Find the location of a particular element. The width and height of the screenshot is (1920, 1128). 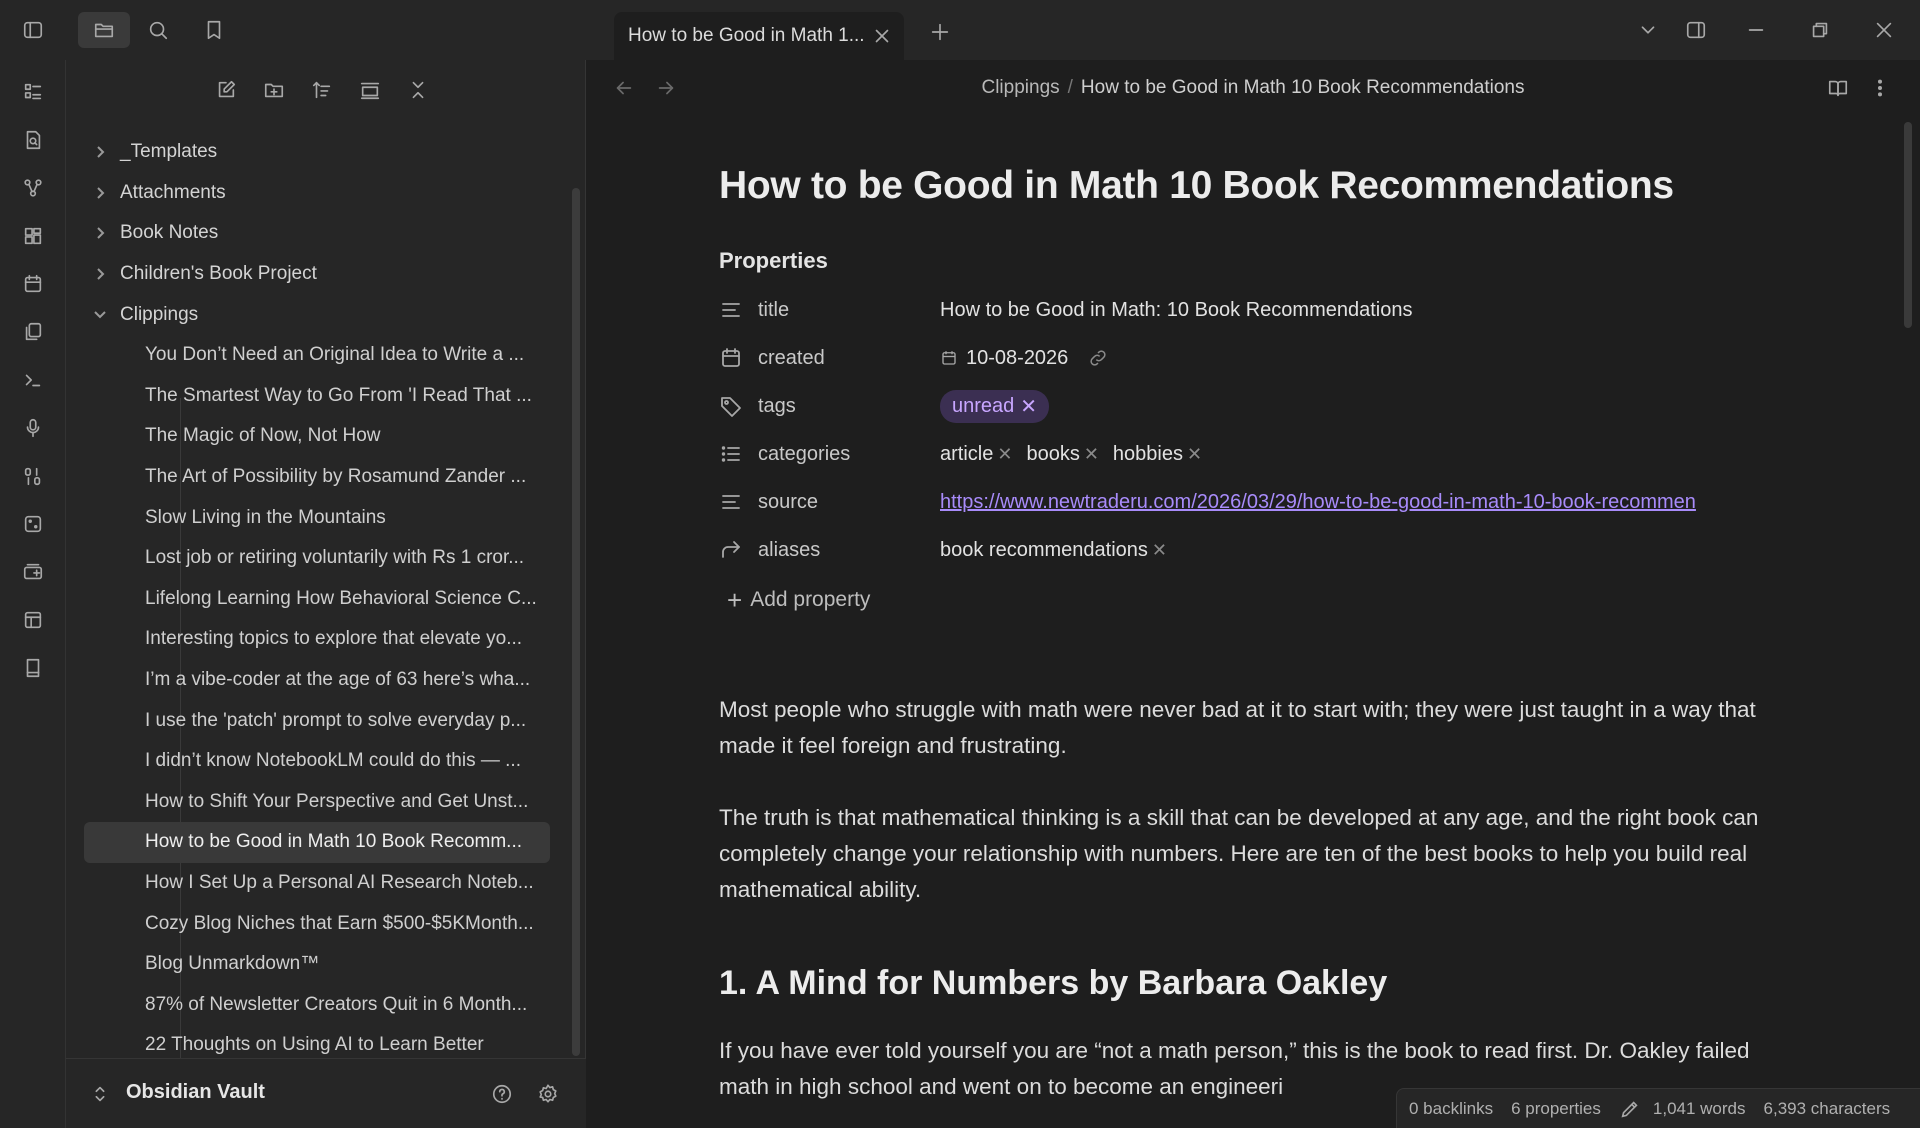

category-pill: books is located at coordinates (1052, 454).